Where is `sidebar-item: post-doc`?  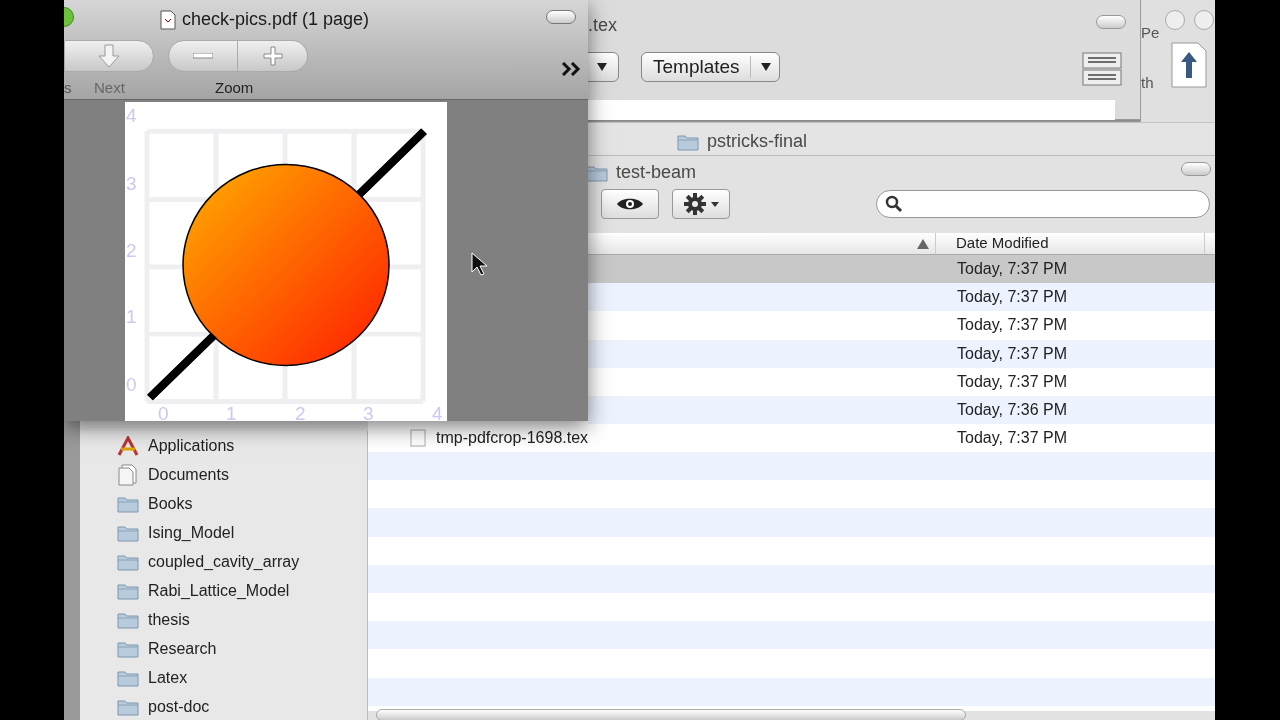
sidebar-item: post-doc is located at coordinates (241, 706).